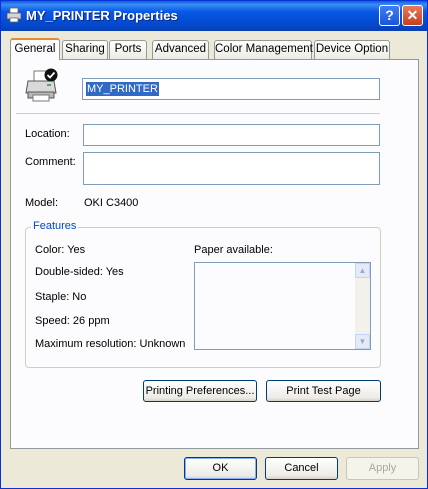  What do you see at coordinates (122, 89) in the screenshot?
I see `printer-name-value: MY_PRINTER` at bounding box center [122, 89].